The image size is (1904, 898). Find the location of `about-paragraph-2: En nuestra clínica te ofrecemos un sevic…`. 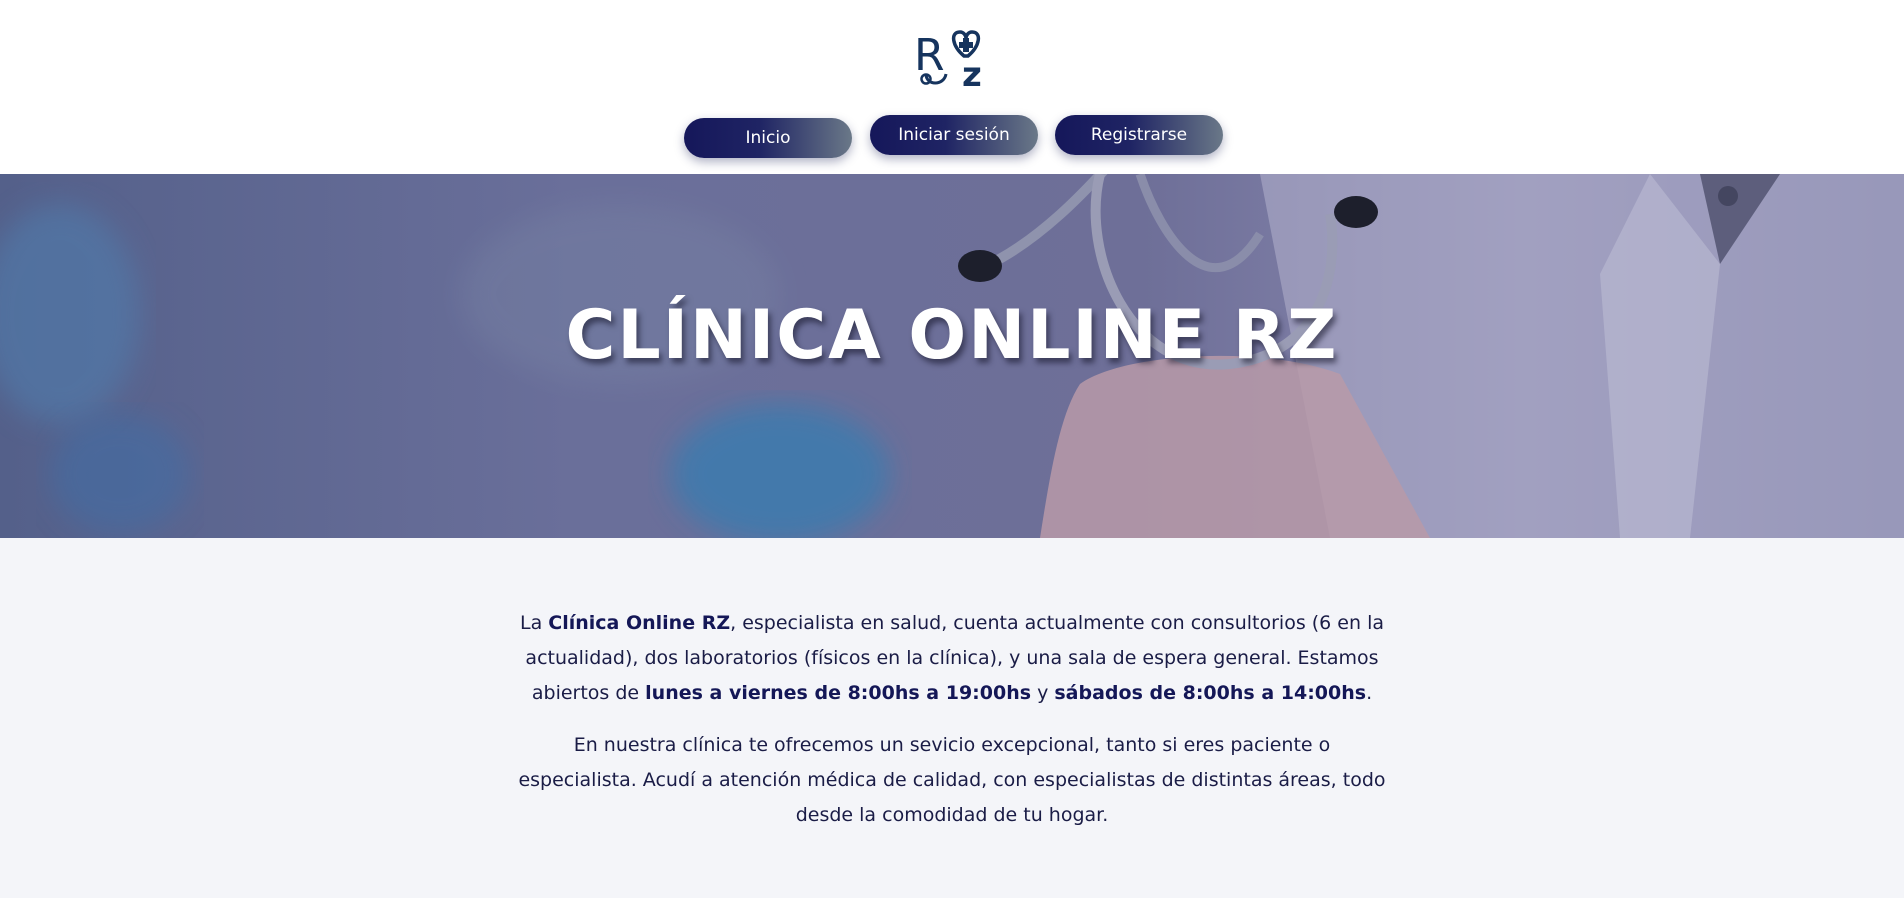

about-paragraph-2: En nuestra clínica te ofrecemos un sevic… is located at coordinates (952, 780).